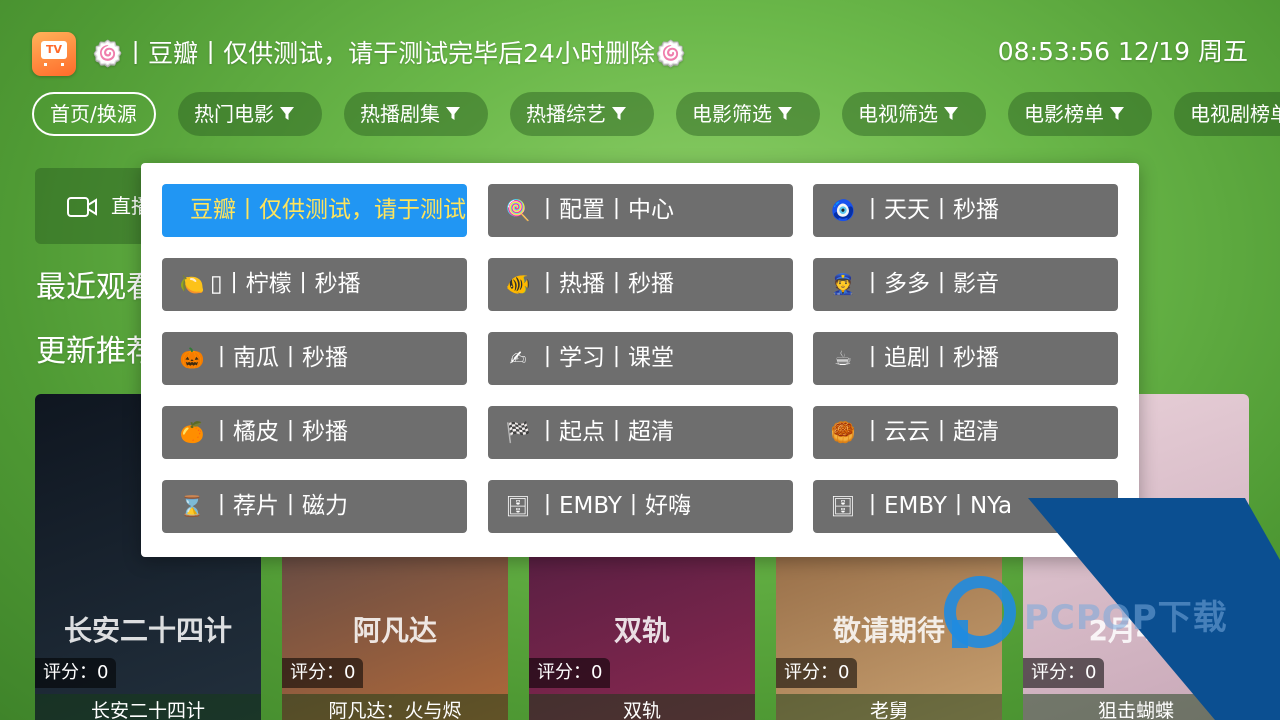  What do you see at coordinates (1126, 618) in the screenshot?
I see `watermark-text: PCPOP下载` at bounding box center [1126, 618].